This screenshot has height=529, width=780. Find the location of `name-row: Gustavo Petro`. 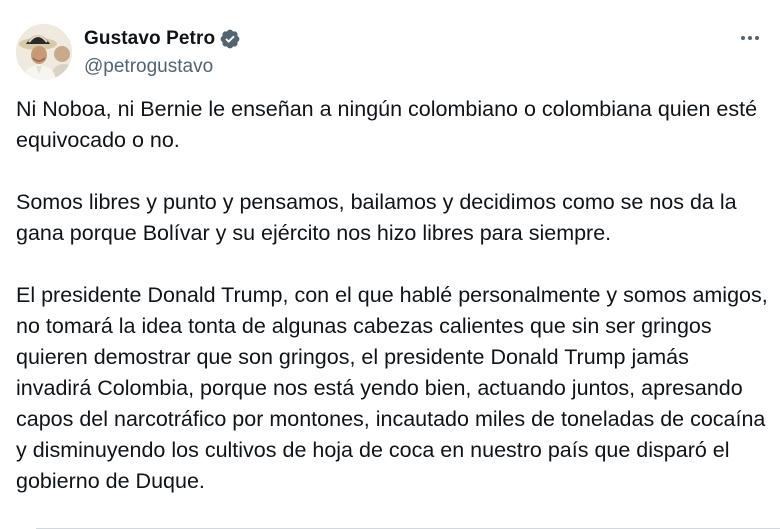

name-row: Gustavo Petro is located at coordinates (162, 39).